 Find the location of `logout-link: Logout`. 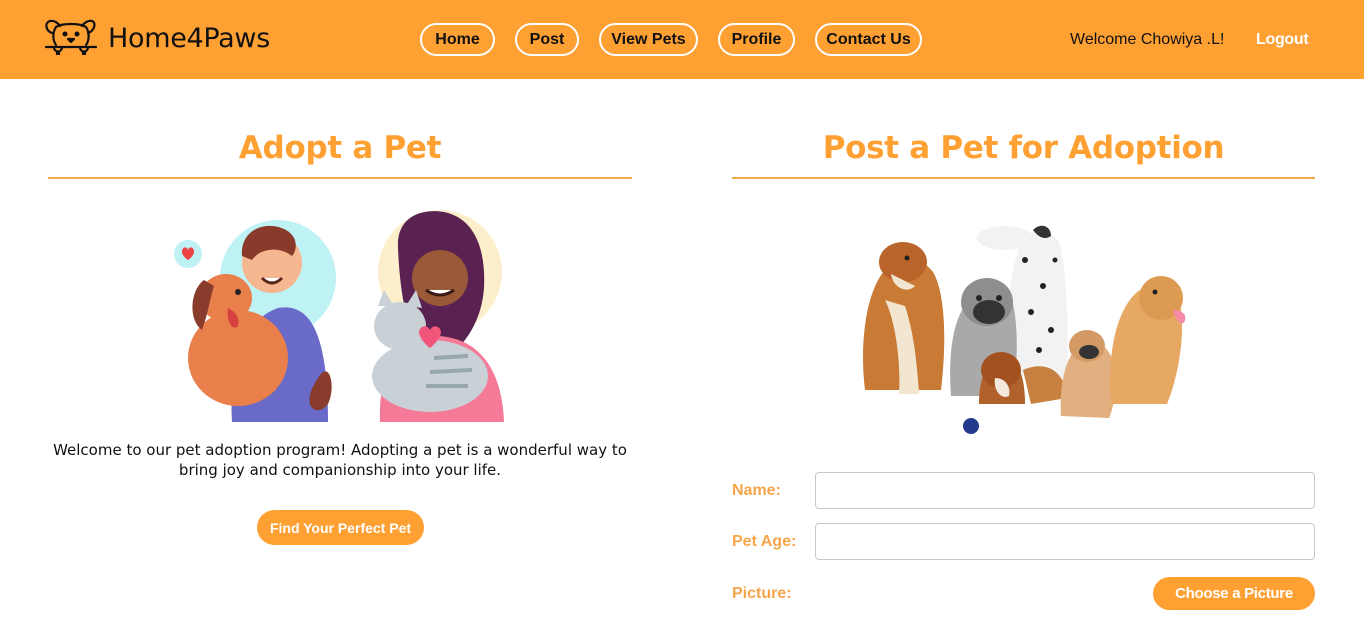

logout-link: Logout is located at coordinates (1282, 40).